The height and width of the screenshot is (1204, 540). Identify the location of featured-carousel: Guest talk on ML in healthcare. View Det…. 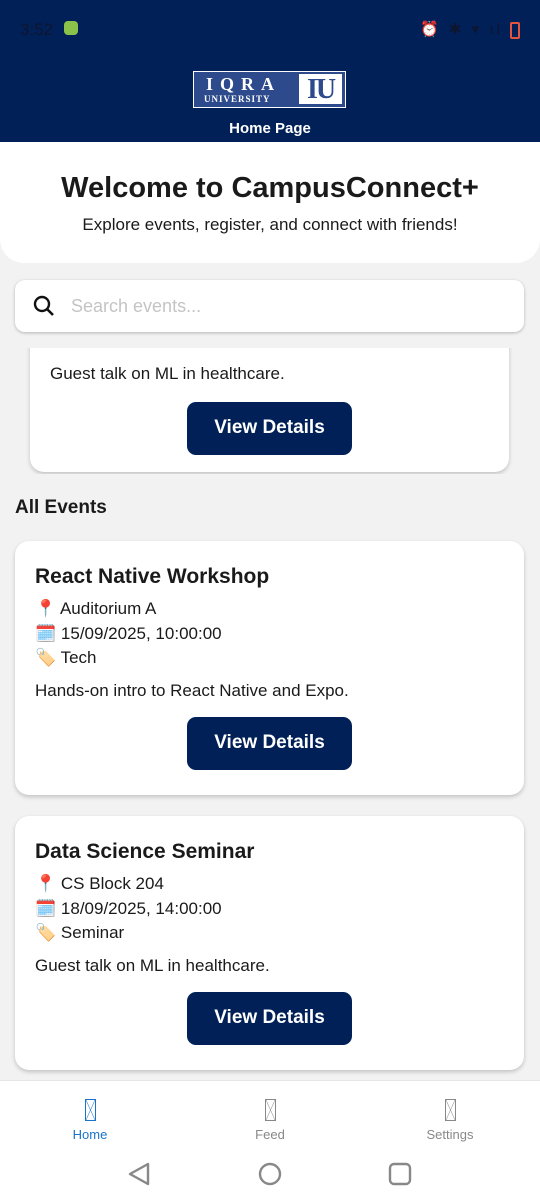
(270, 411).